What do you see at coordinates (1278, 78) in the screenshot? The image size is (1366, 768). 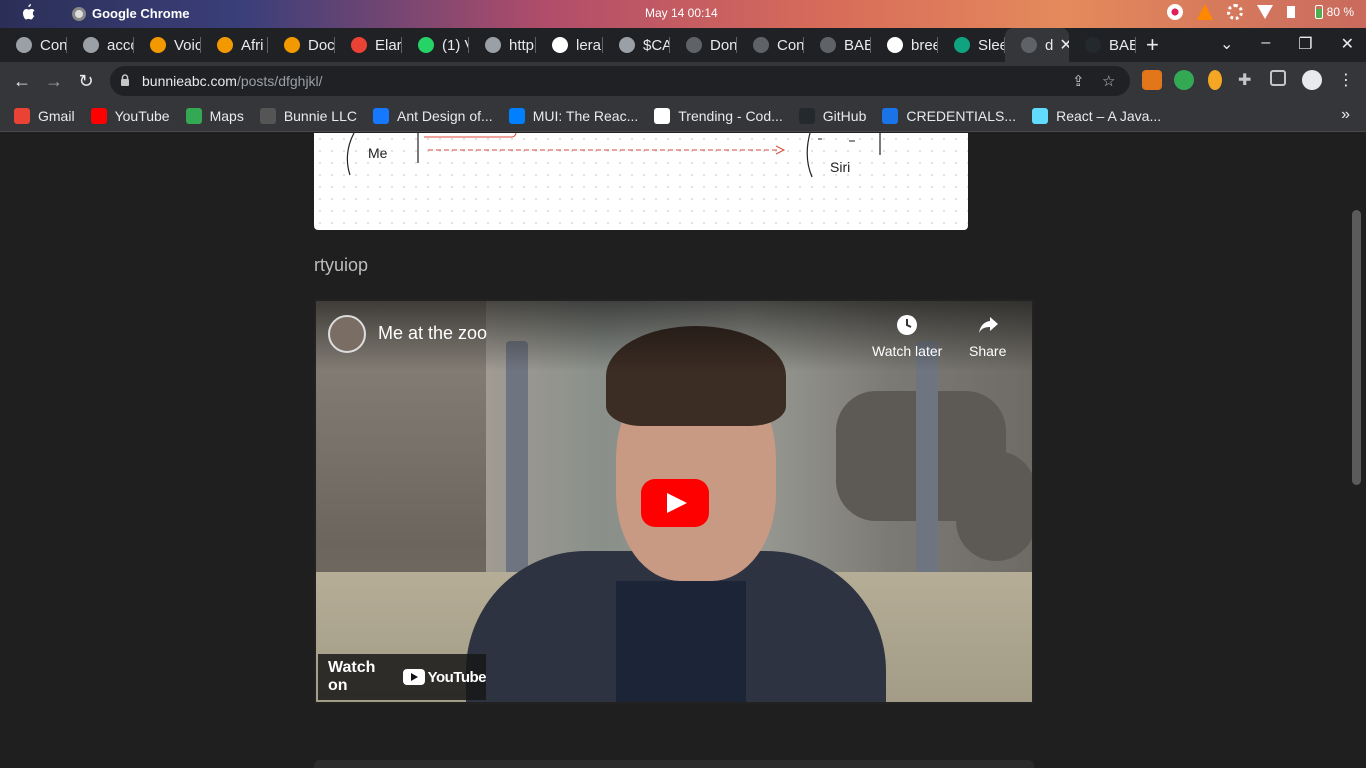 I see `side-panel-icon` at bounding box center [1278, 78].